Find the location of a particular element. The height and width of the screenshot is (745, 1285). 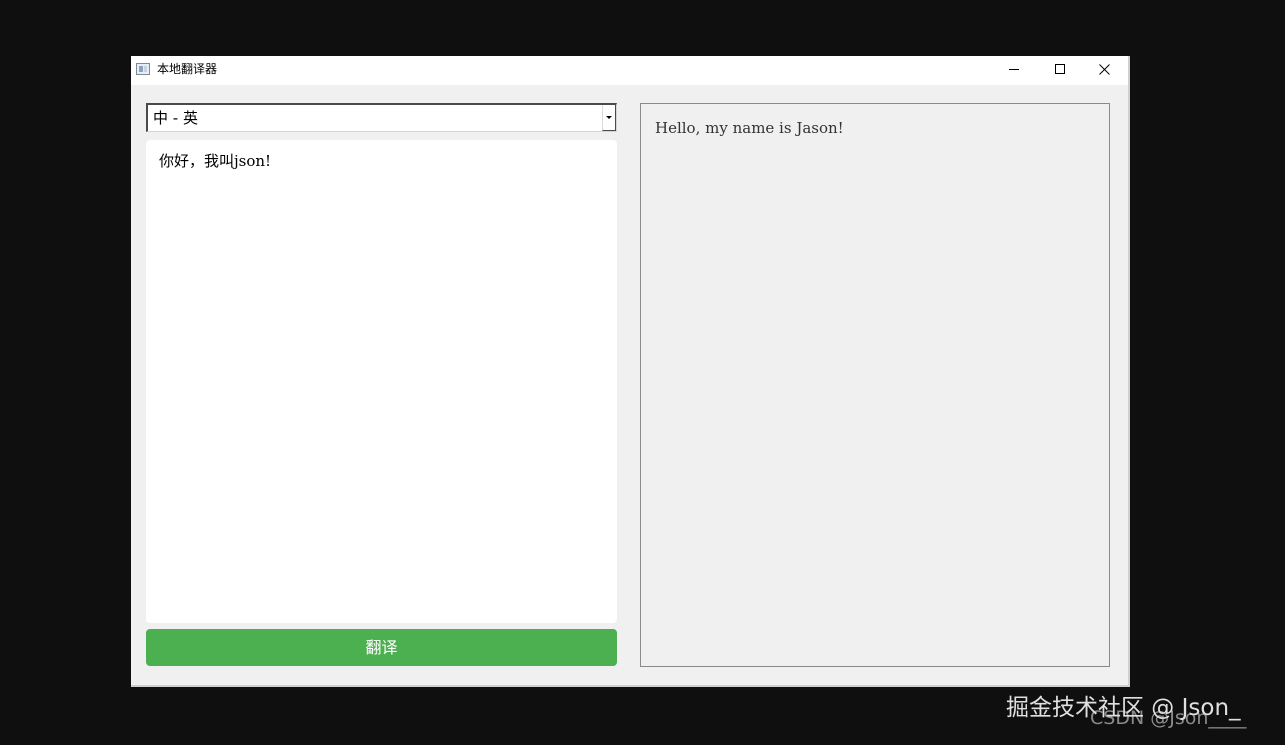

language-select: 中 - 英 is located at coordinates (381, 117).